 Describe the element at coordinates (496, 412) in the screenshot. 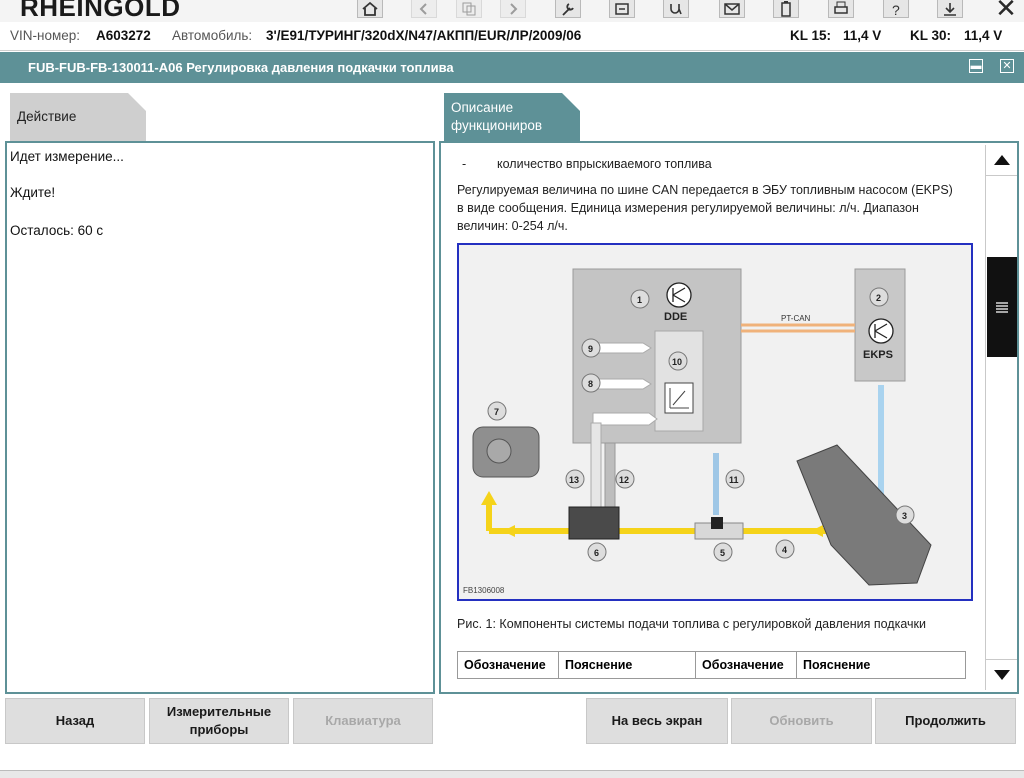

I see `svg-text: 7` at that location.